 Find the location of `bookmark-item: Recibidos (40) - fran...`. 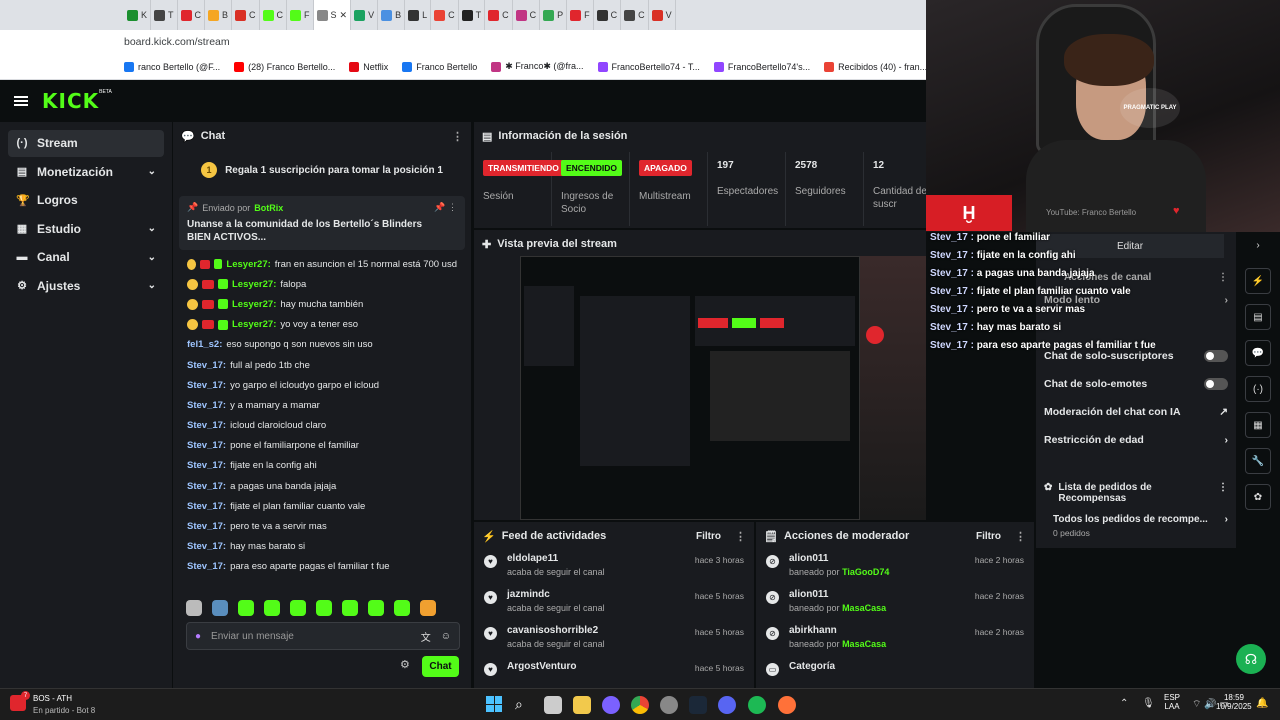

bookmark-item: Recibidos (40) - fran... is located at coordinates (875, 66).